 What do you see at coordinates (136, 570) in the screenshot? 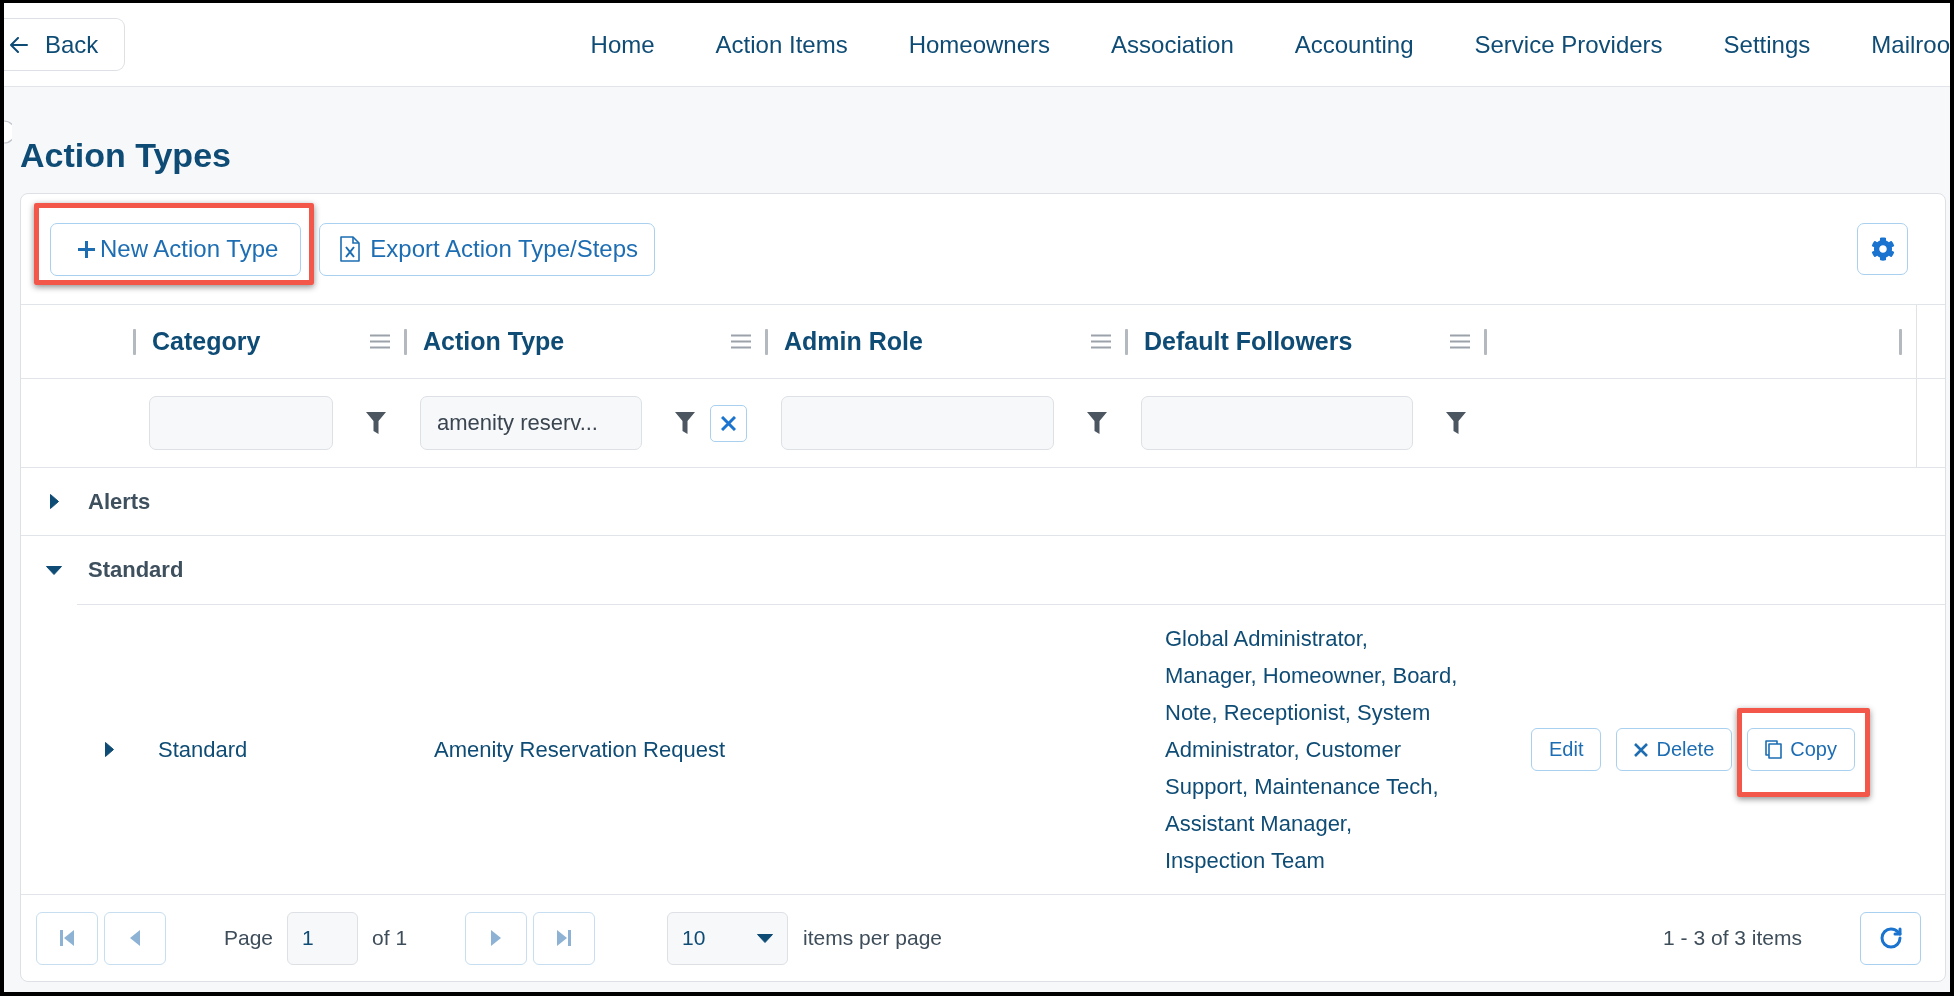
I see `group-label: Standard` at bounding box center [136, 570].